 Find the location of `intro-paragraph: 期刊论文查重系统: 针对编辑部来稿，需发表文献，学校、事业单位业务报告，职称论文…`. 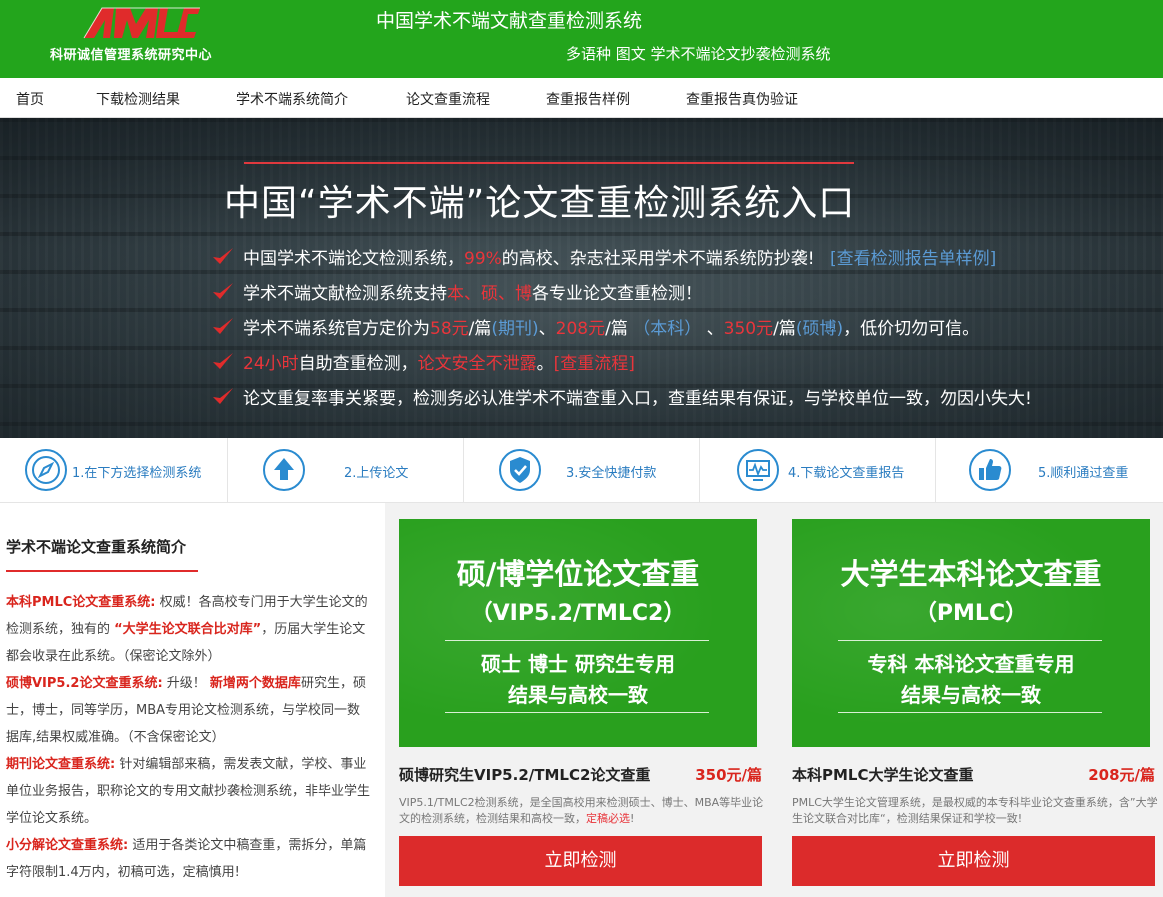

intro-paragraph: 期刊论文查重系统: 针对编辑部来稿，需发表文献，学校、事业单位业务报告，职称论文… is located at coordinates (189, 791).